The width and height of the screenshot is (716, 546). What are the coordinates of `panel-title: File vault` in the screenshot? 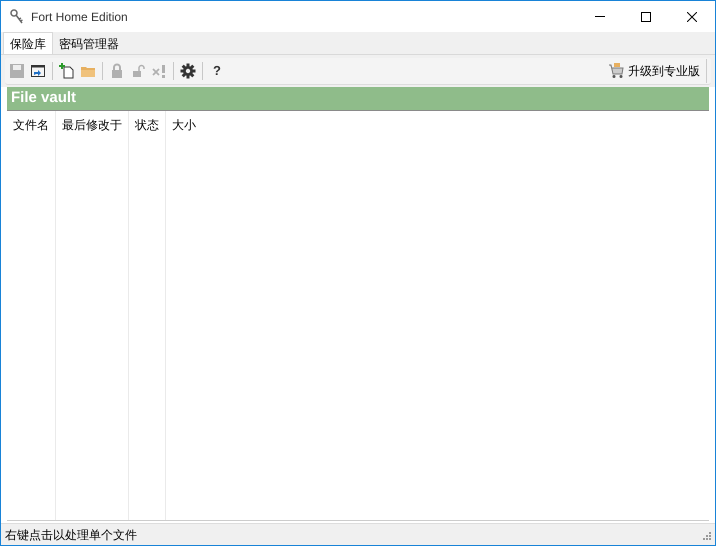 It's located at (358, 99).